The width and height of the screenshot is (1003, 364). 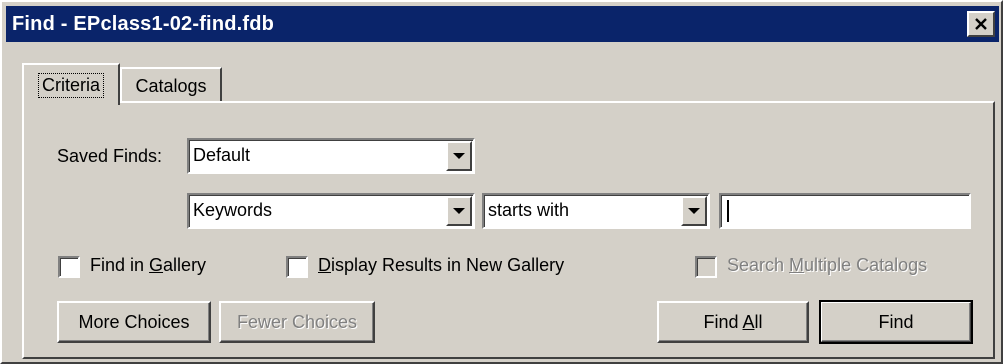 What do you see at coordinates (120, 265) in the screenshot?
I see `find-in-gallery-label-prefix: Find in` at bounding box center [120, 265].